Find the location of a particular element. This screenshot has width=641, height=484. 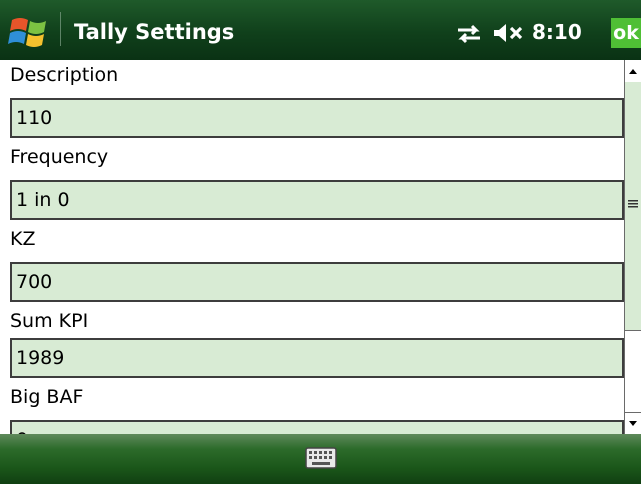

kz-label: KZ is located at coordinates (23, 239).